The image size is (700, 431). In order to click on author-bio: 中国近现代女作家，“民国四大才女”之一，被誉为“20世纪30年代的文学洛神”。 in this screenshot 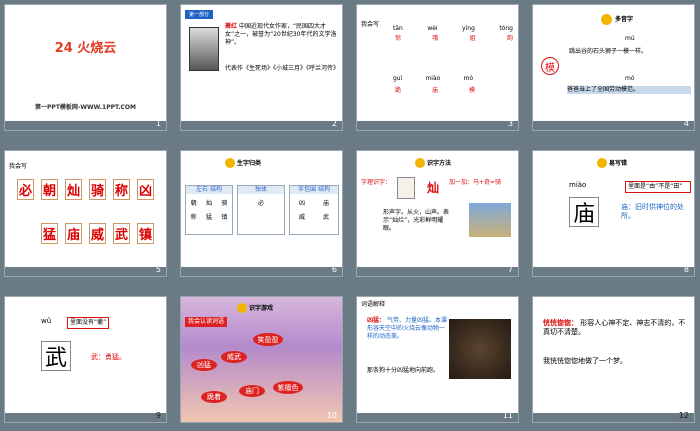, I will do `click(281, 34)`.